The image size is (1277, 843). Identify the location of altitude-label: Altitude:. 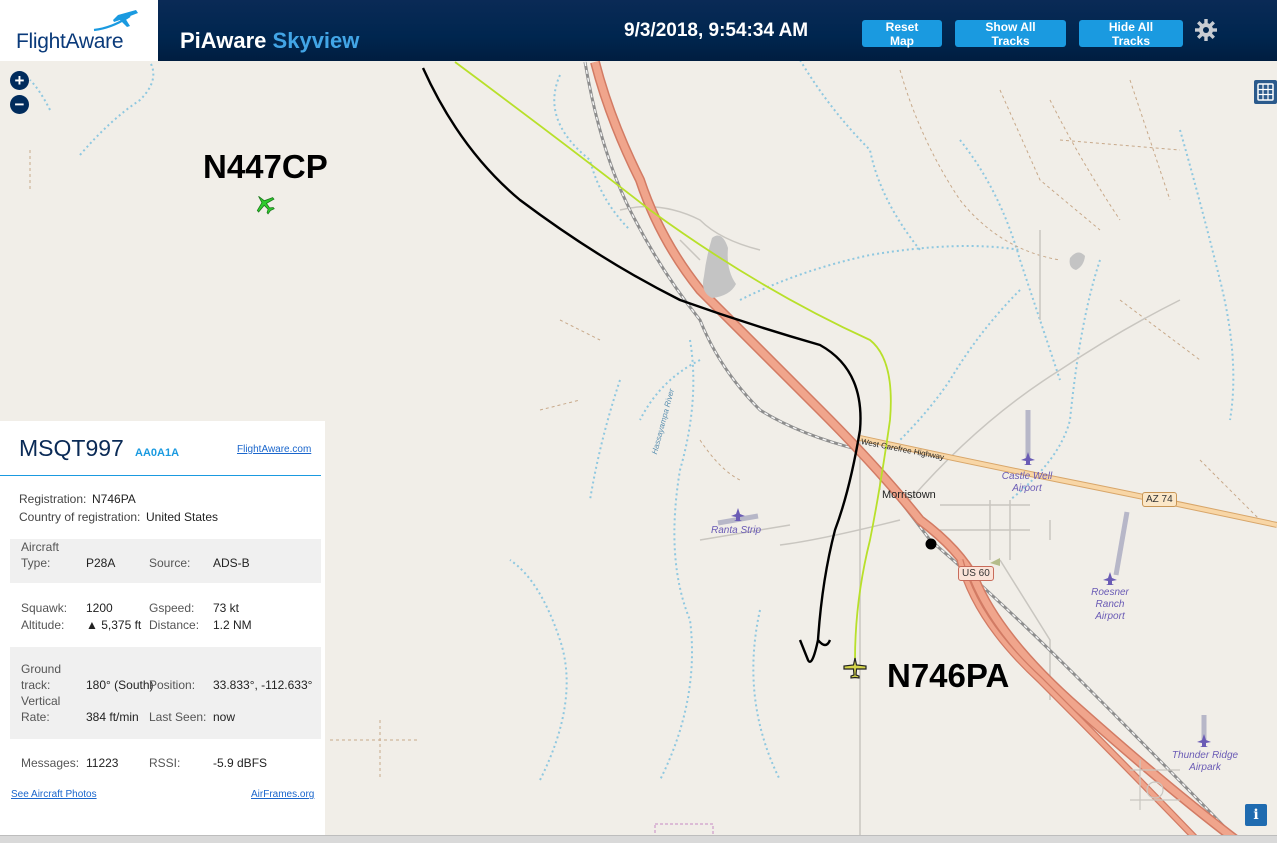
(43, 625).